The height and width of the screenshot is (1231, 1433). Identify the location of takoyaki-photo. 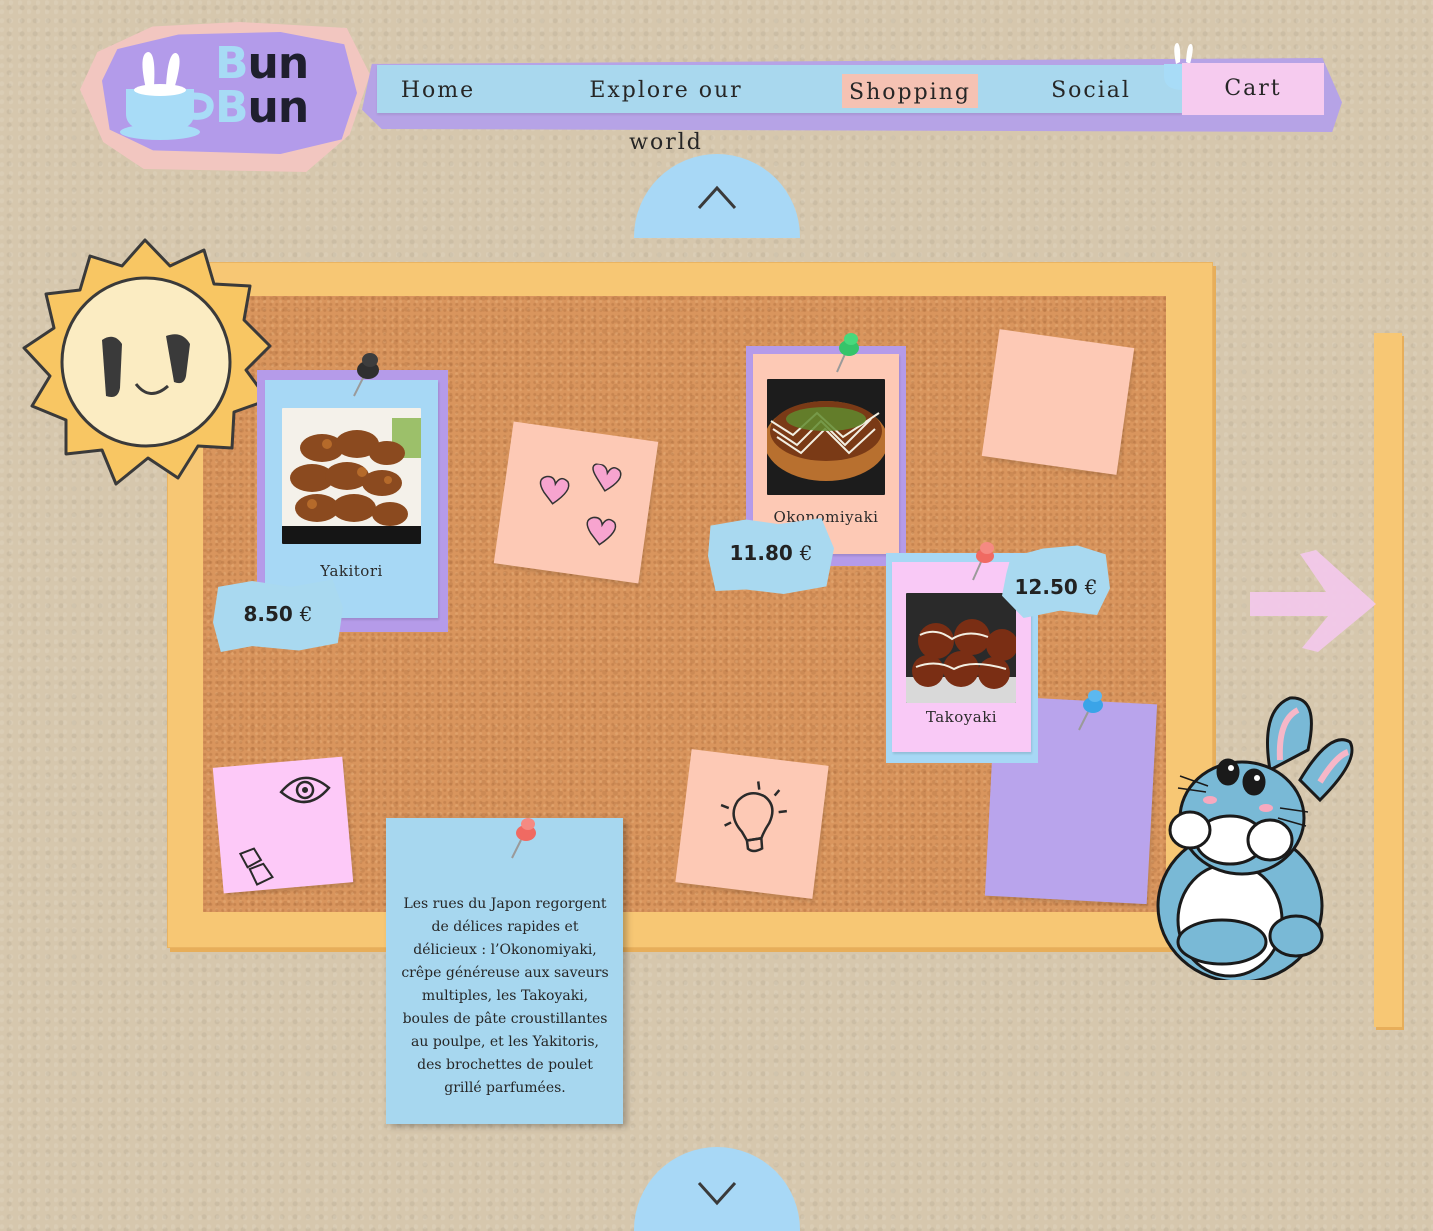
(961, 648).